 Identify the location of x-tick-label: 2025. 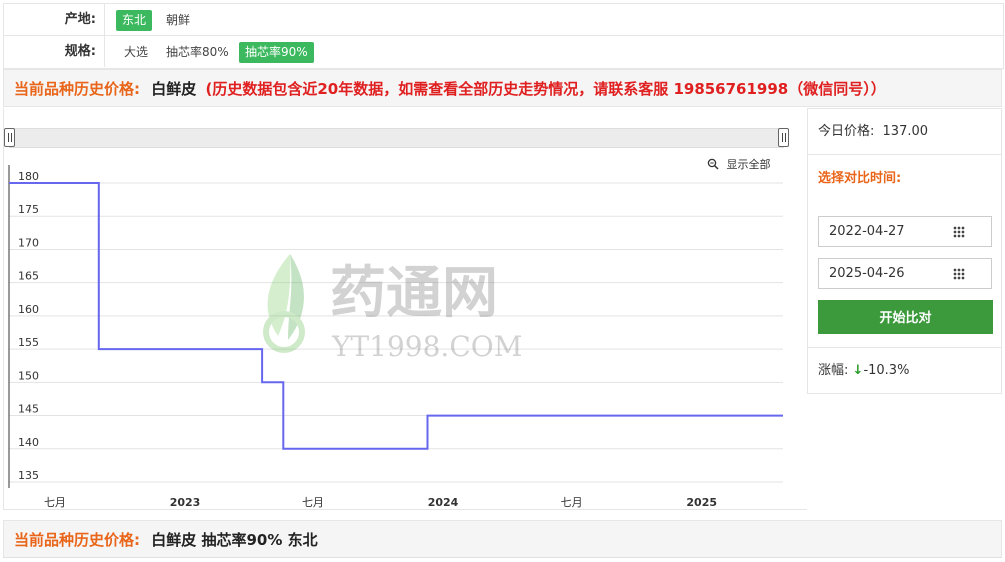
(701, 502).